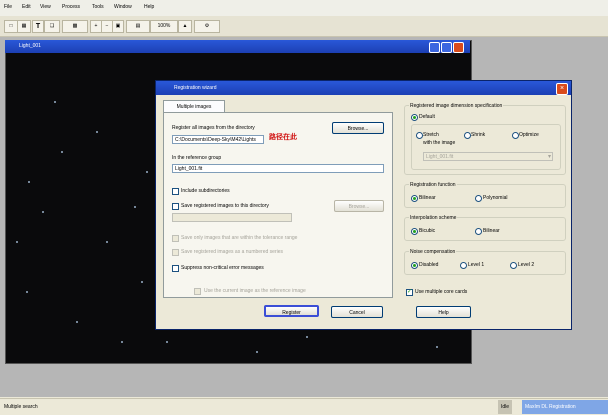 This screenshot has height=415, width=608. What do you see at coordinates (207, 26) in the screenshot?
I see `settings-icon: ⚙` at bounding box center [207, 26].